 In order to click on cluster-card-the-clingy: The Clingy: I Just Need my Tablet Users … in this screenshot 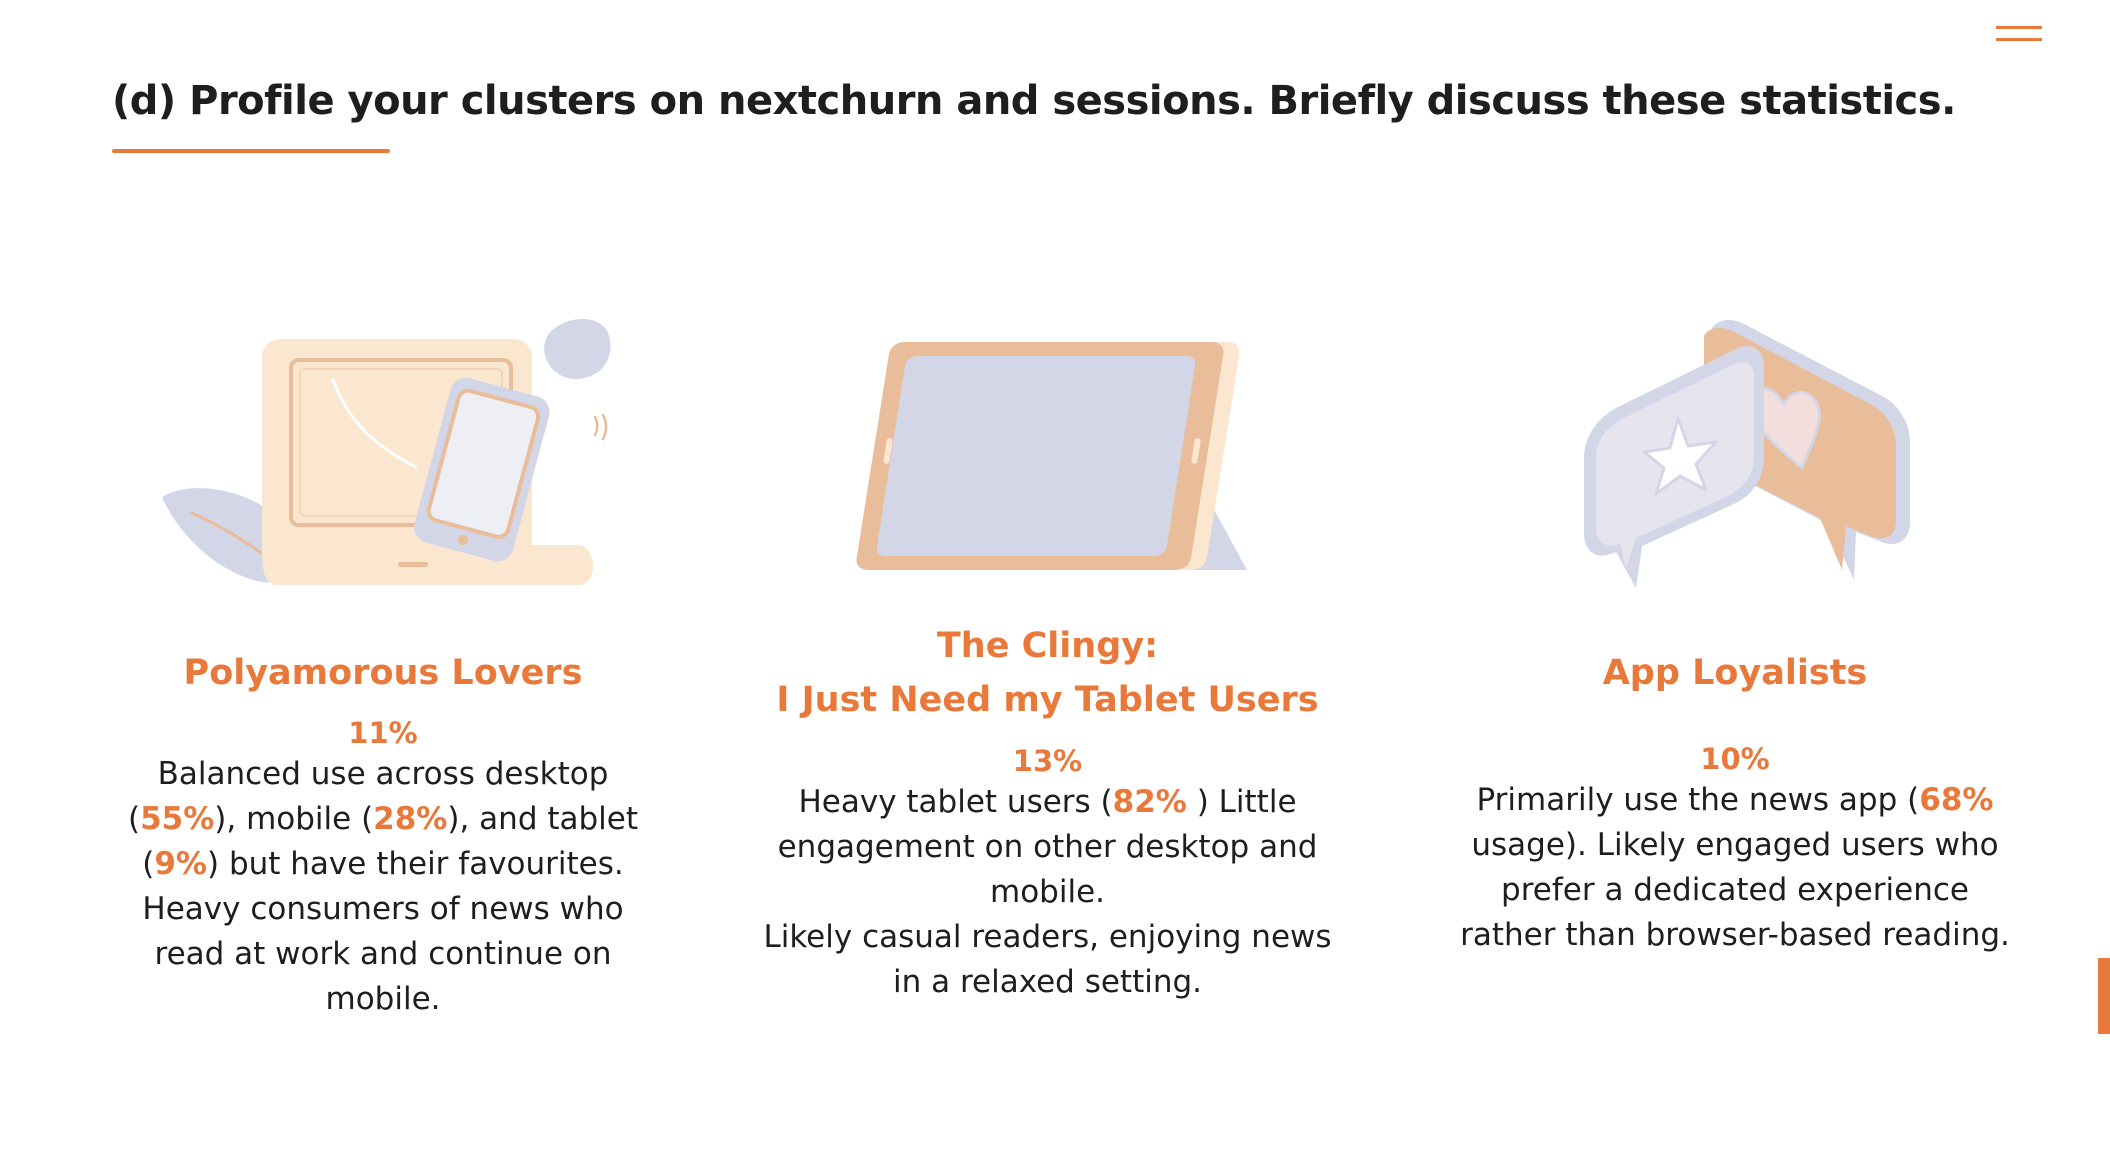, I will do `click(1047, 812)`.